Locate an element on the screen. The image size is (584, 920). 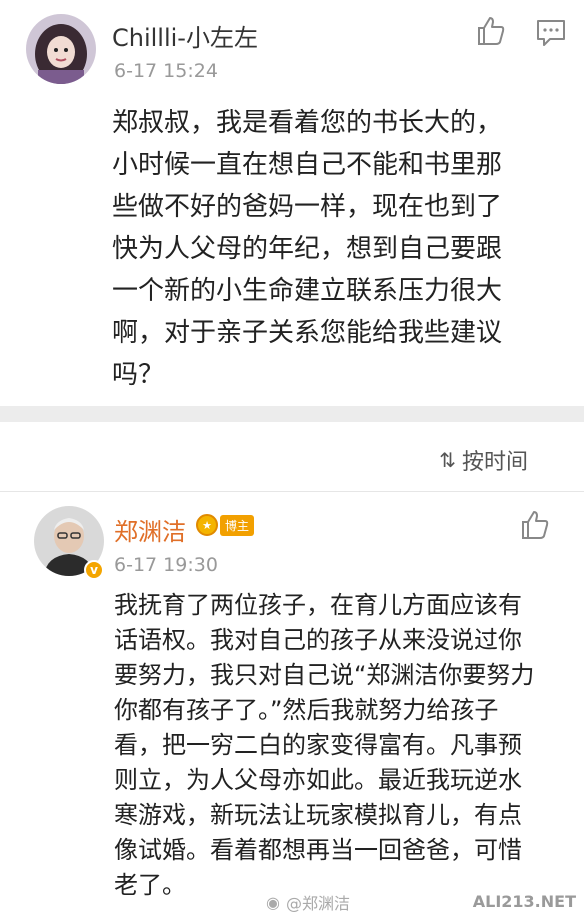
medal-icon: ★ is located at coordinates (207, 525).